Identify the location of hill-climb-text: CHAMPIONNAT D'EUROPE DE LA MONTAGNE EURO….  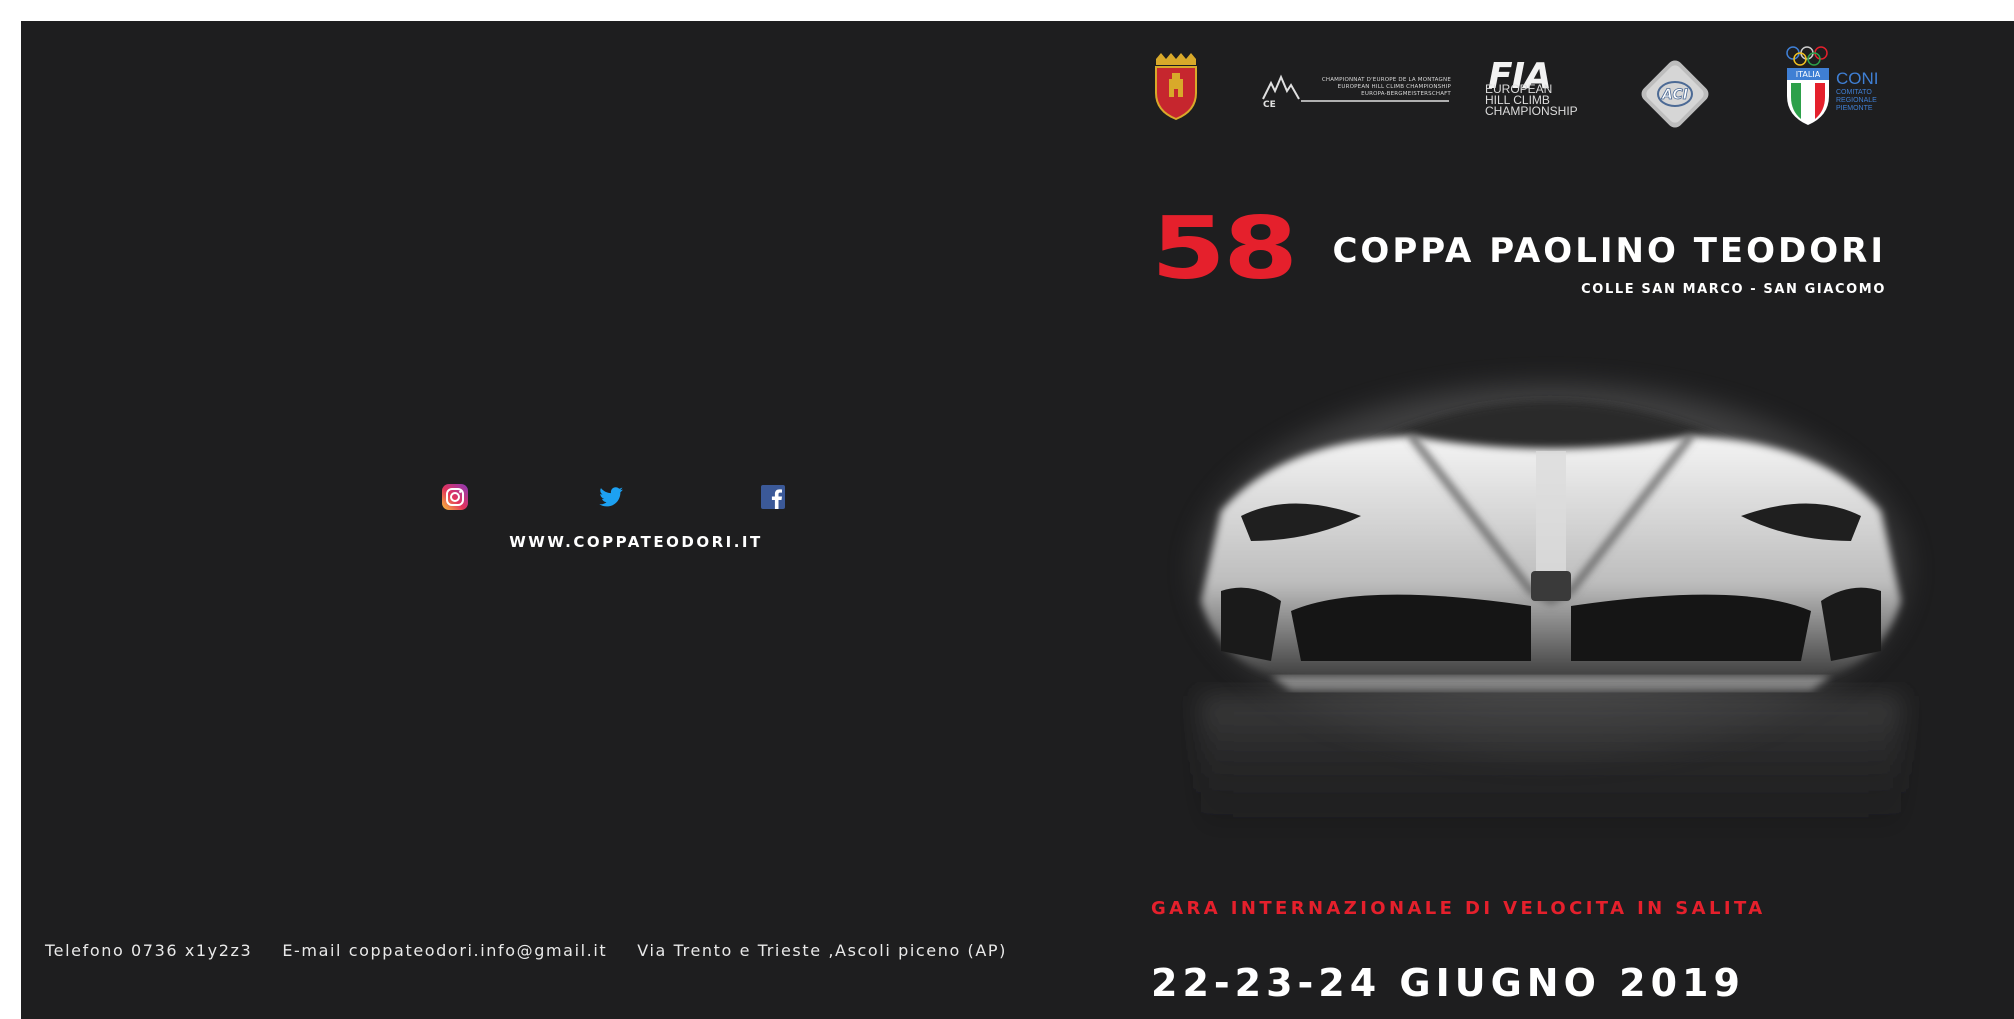
(1386, 87).